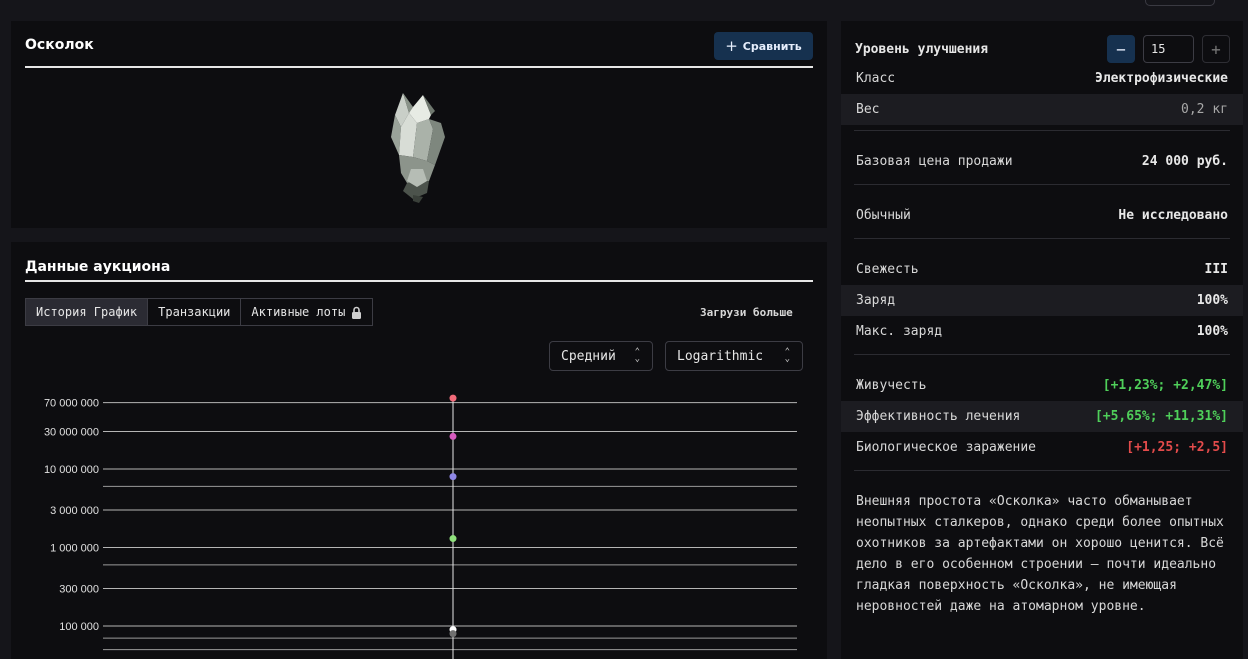 This screenshot has width=1248, height=659. What do you see at coordinates (938, 416) in the screenshot?
I see `stat-label: Эффективность лечения` at bounding box center [938, 416].